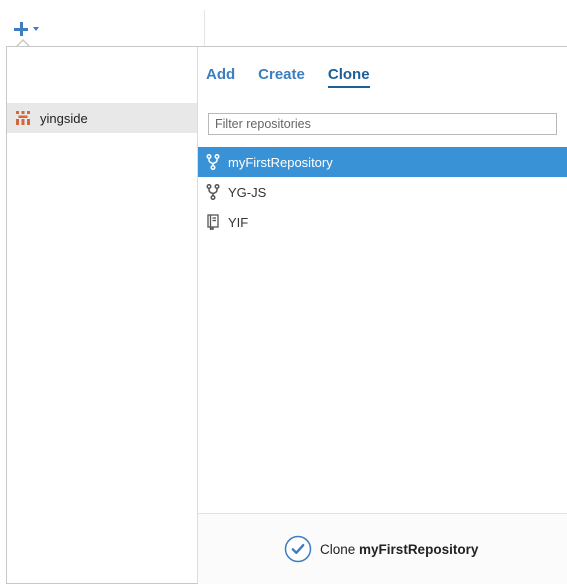 The width and height of the screenshot is (567, 586). I want to click on chevron-down-icon, so click(36, 29).